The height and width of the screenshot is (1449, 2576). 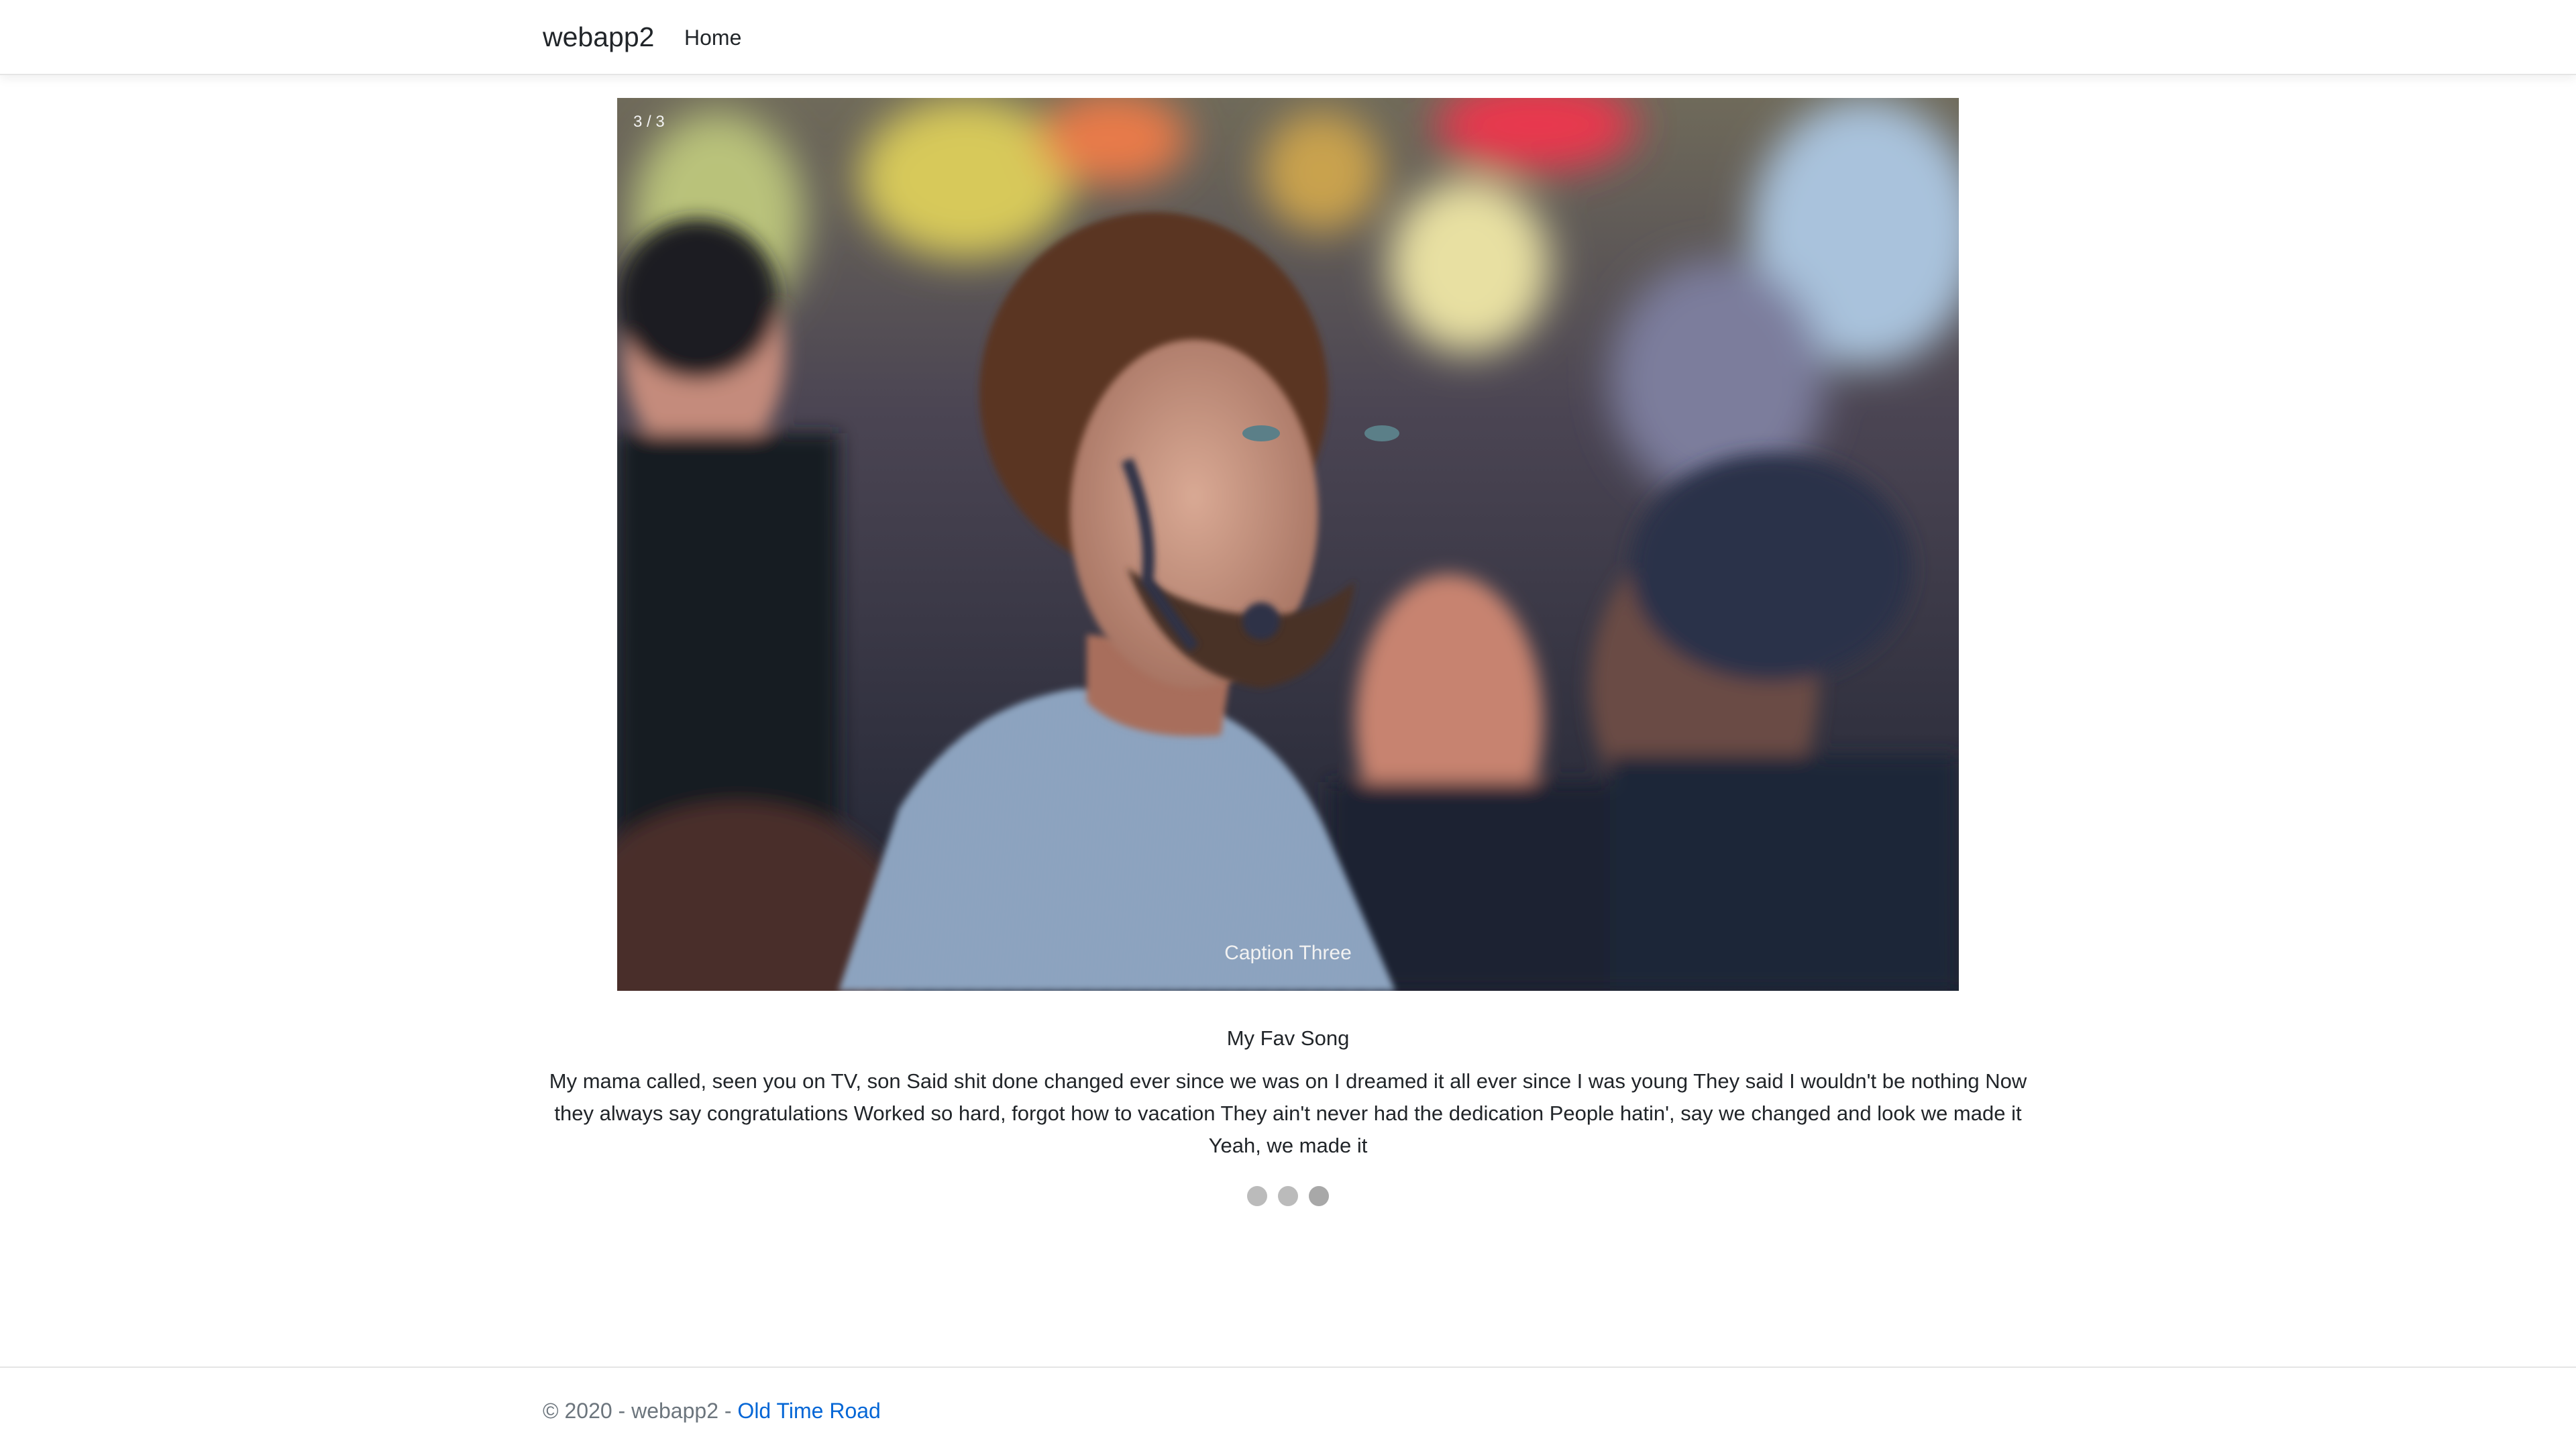 I want to click on nav-home-link: Home, so click(x=712, y=37).